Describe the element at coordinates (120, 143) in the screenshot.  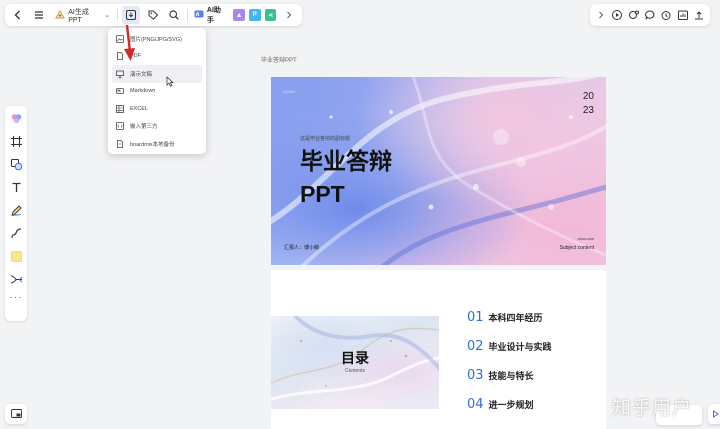
I see `backup-icon` at that location.